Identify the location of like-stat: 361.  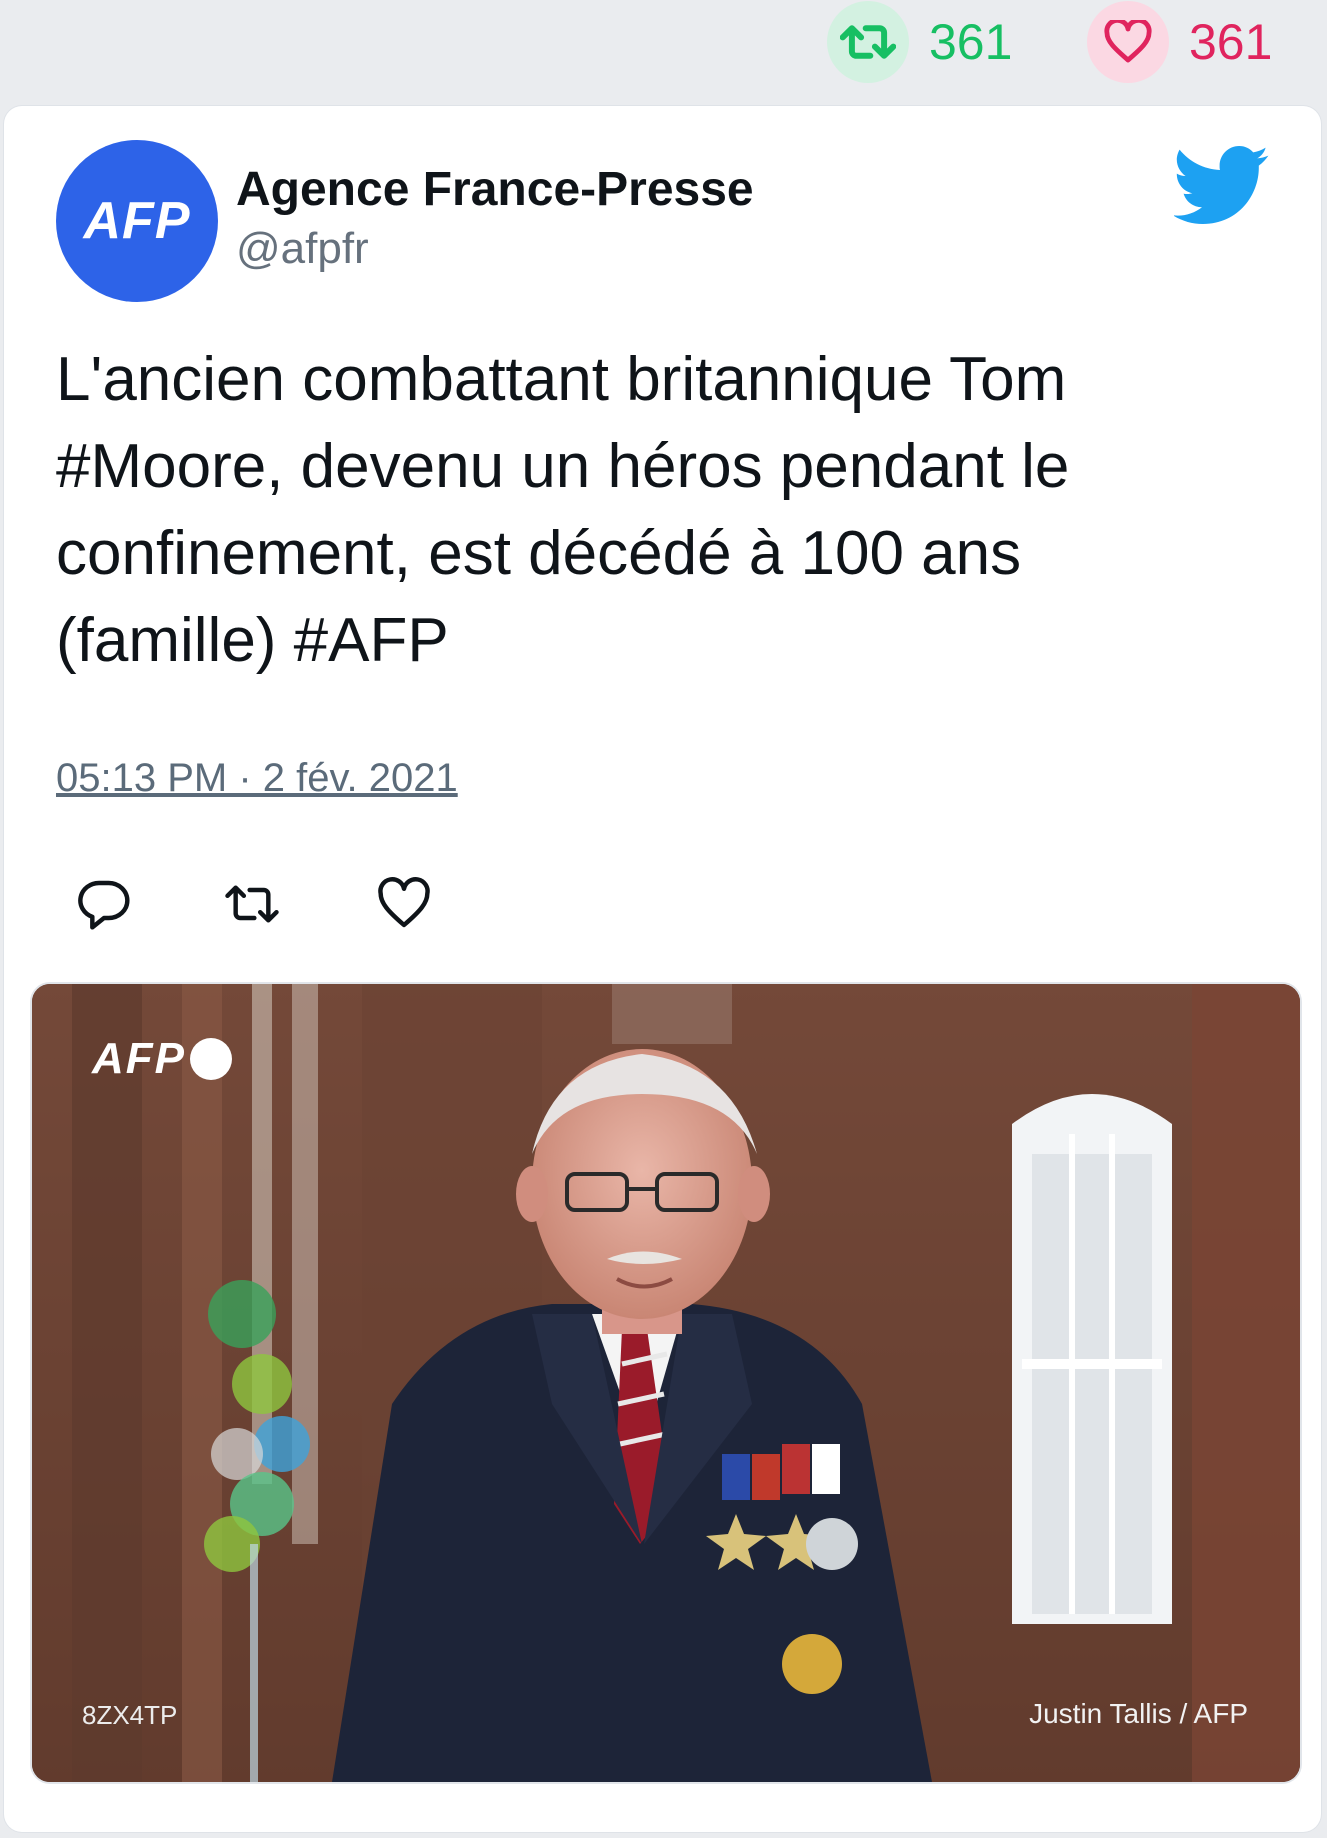
(1179, 42).